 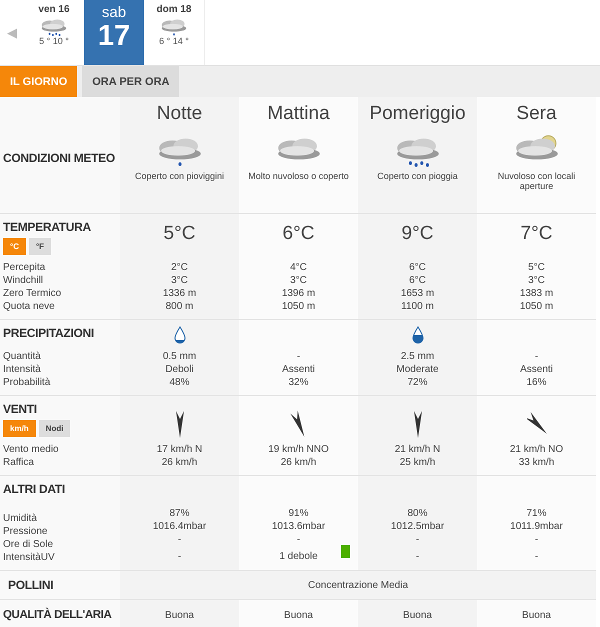 I want to click on data-value: 16%, so click(x=536, y=382).